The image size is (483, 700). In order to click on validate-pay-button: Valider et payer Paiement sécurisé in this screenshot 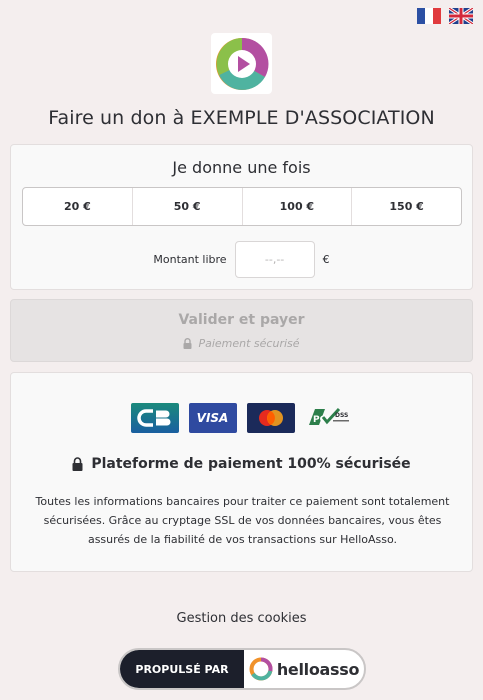, I will do `click(241, 330)`.